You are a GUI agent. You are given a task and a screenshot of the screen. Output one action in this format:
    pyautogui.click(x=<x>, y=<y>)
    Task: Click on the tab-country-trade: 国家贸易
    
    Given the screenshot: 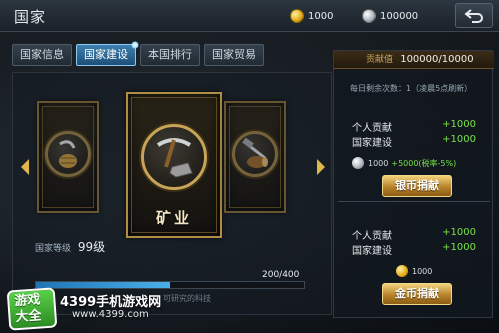 What is the action you would take?
    pyautogui.click(x=234, y=55)
    